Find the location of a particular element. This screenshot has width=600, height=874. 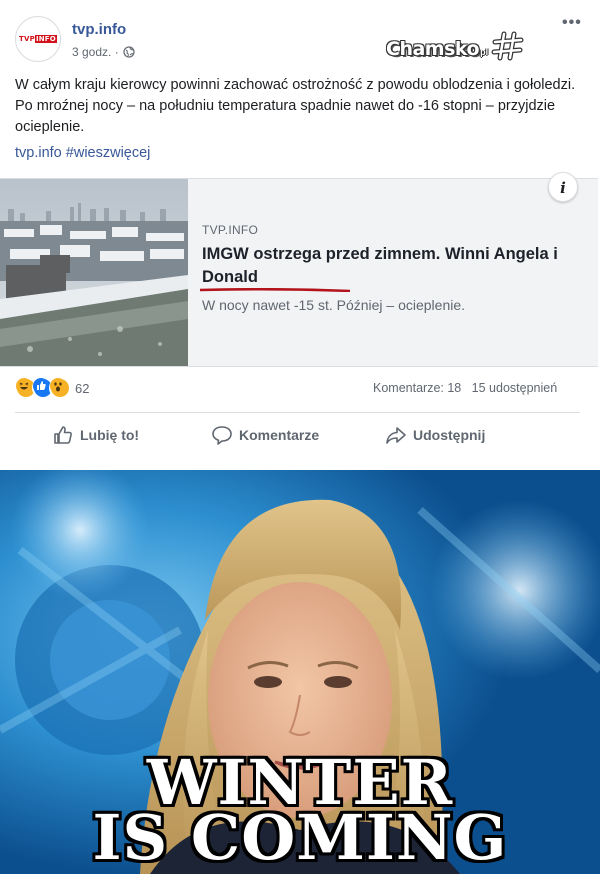

action-bar: Lubię to! Komentarze Udostępnij is located at coordinates (300, 436).